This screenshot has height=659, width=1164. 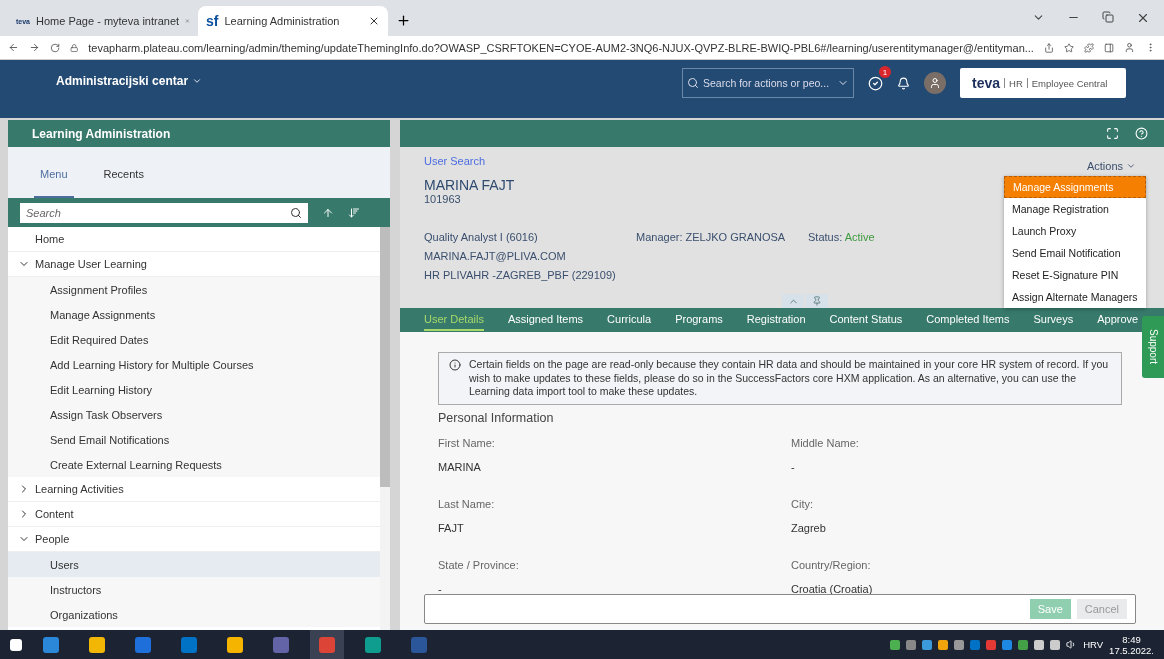 I want to click on organization-text: HR PLIVAHR -ZAGREB_PBF (229109), so click(x=520, y=275).